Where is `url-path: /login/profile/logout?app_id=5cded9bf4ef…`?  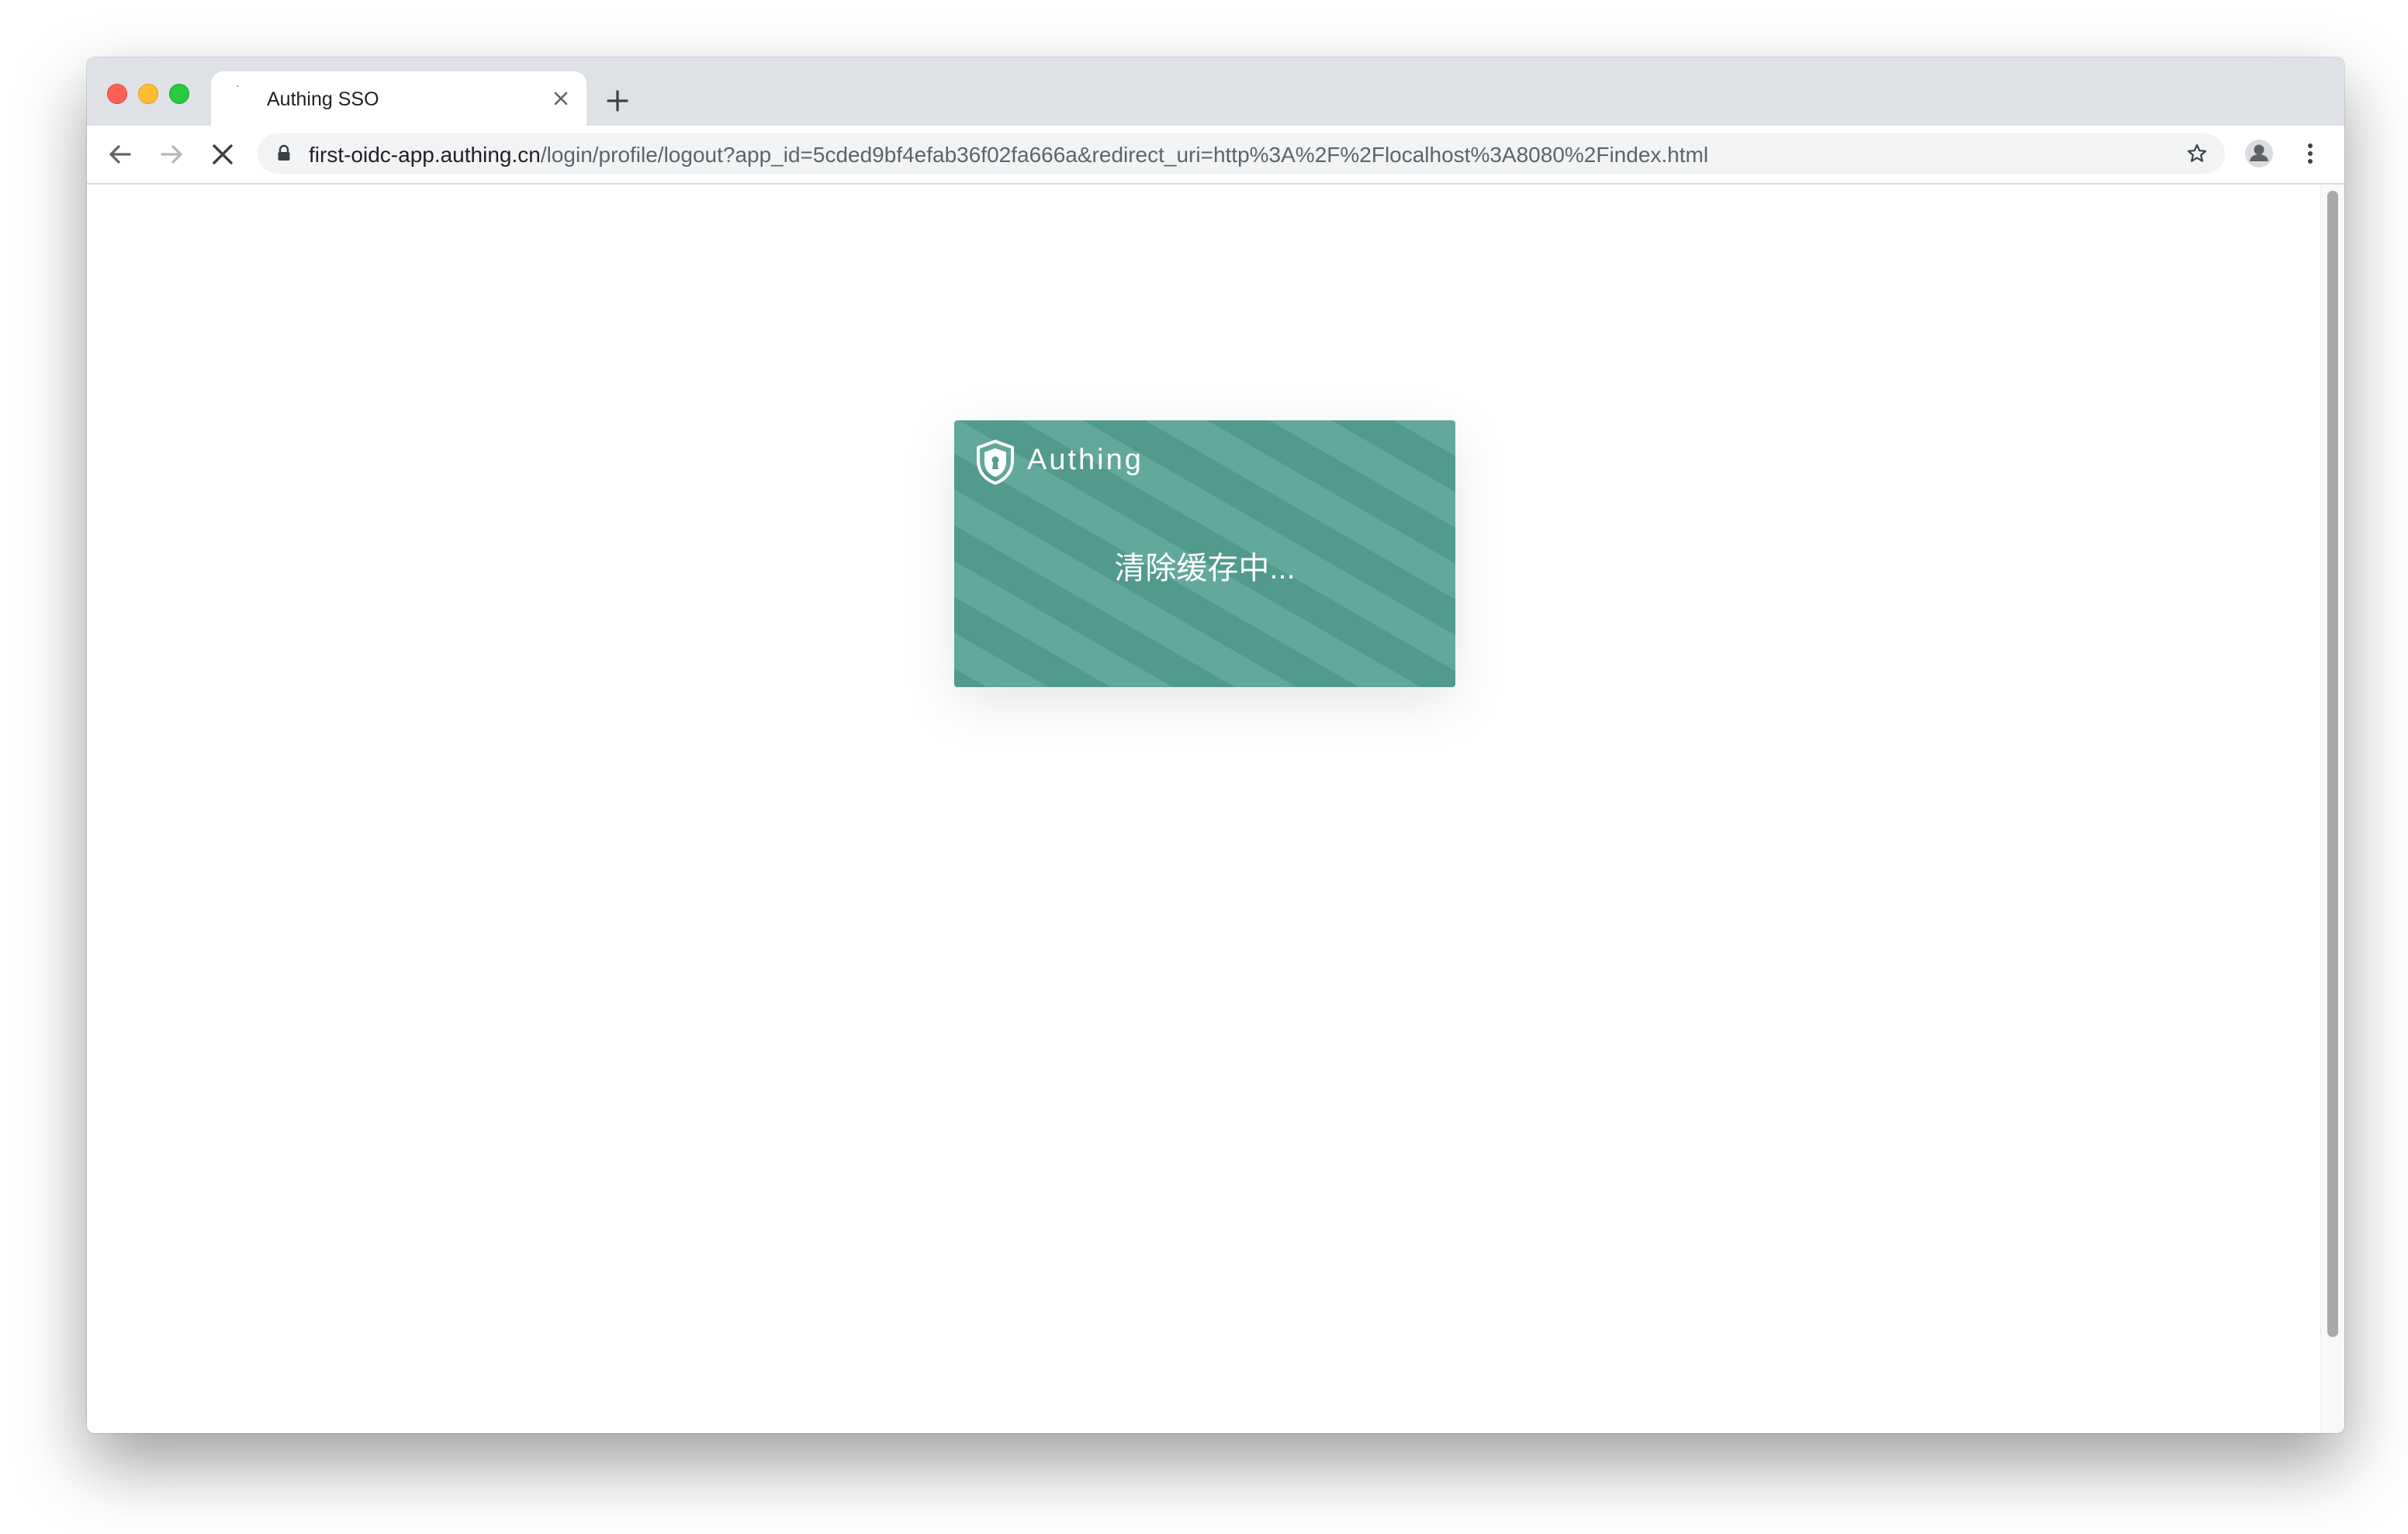 url-path: /login/profile/logout?app_id=5cded9bf4ef… is located at coordinates (1124, 155).